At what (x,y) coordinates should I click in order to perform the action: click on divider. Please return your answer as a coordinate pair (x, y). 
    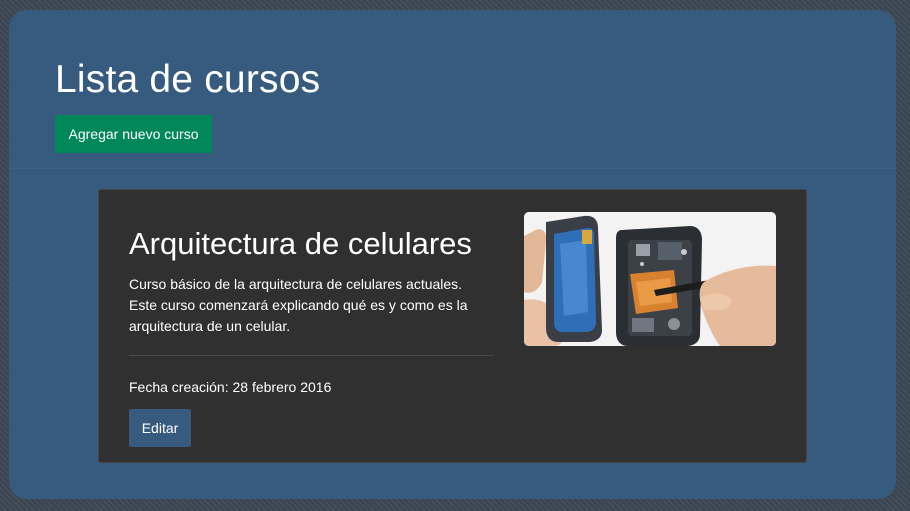
    Looking at the image, I should click on (452, 168).